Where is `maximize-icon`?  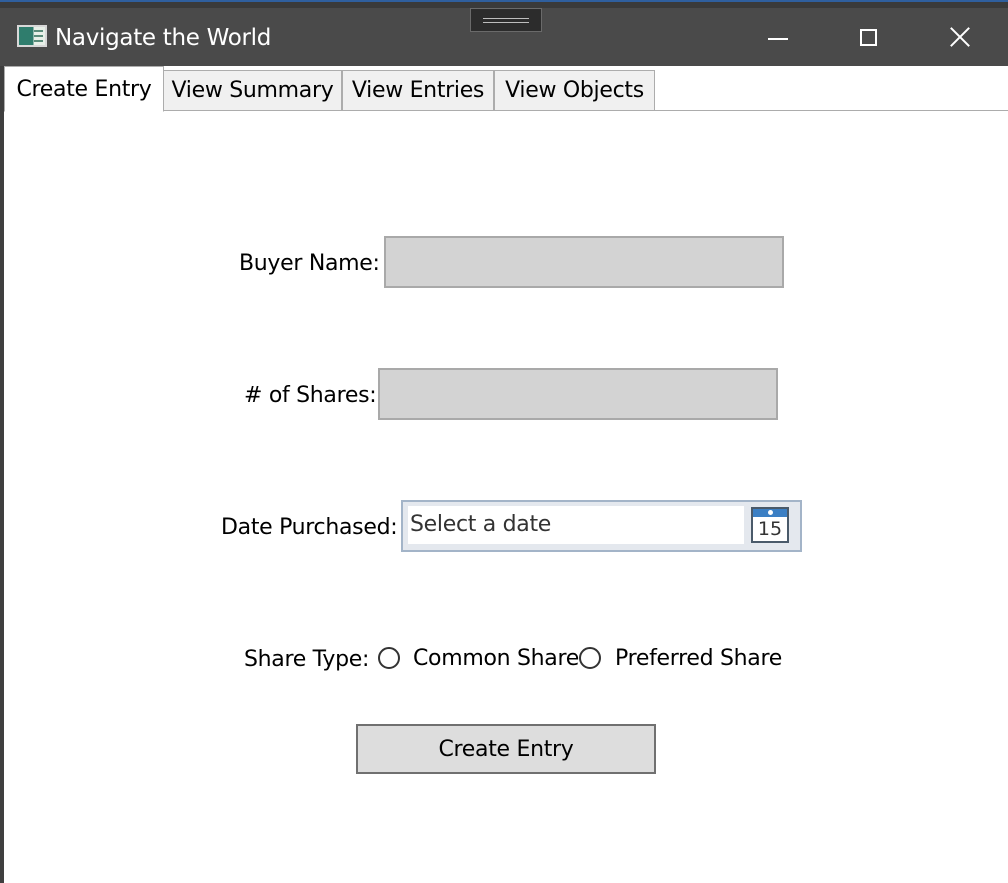 maximize-icon is located at coordinates (868, 37).